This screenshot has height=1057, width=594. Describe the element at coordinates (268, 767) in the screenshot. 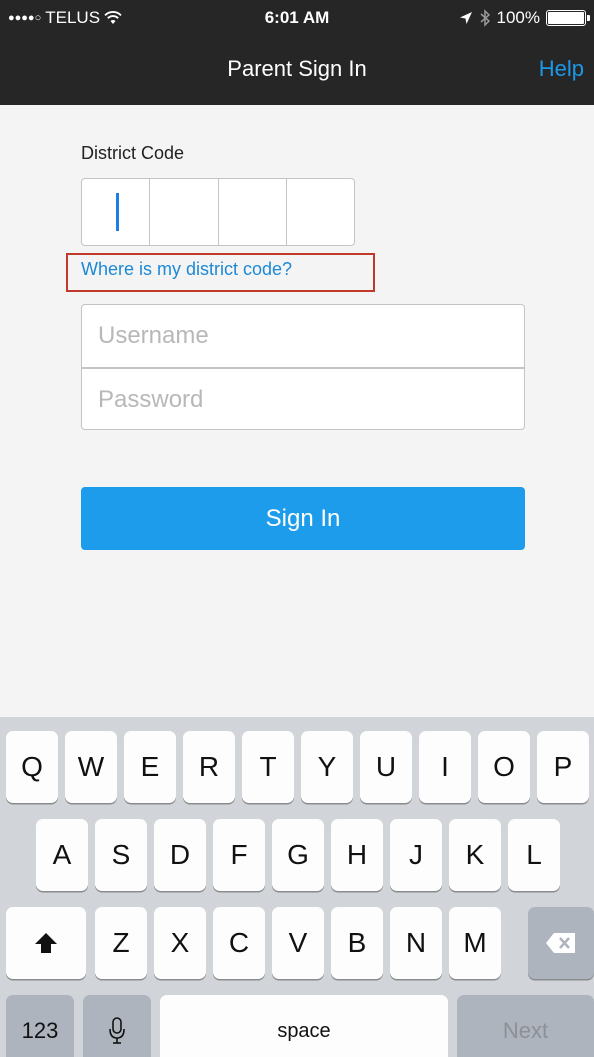

I see `key-t: T` at that location.